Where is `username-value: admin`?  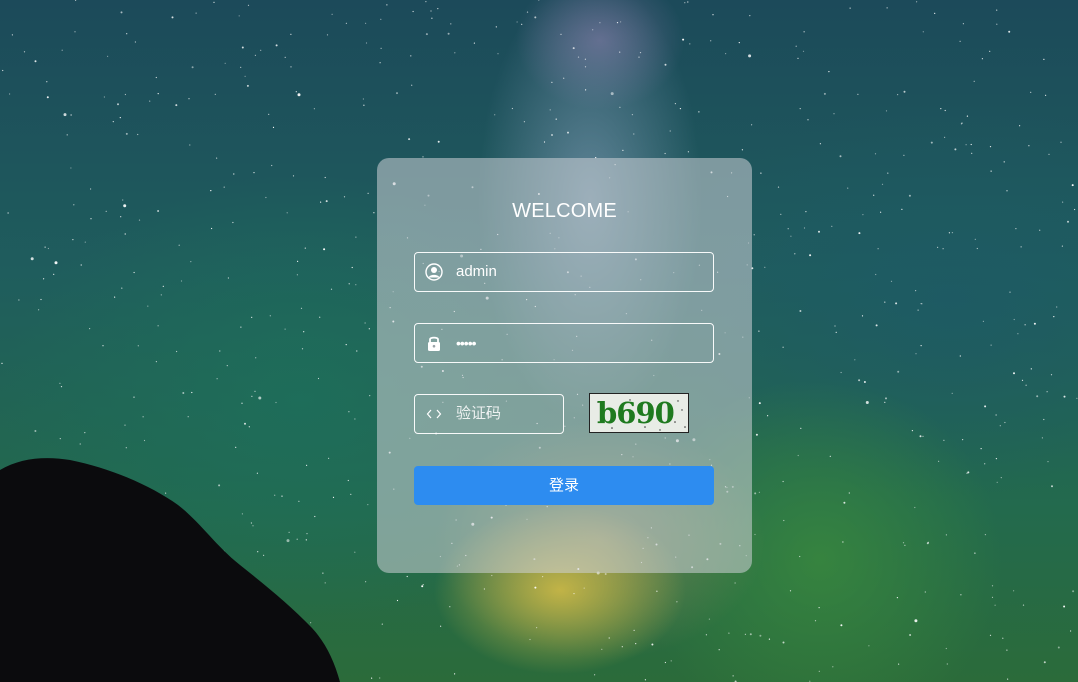 username-value: admin is located at coordinates (476, 272).